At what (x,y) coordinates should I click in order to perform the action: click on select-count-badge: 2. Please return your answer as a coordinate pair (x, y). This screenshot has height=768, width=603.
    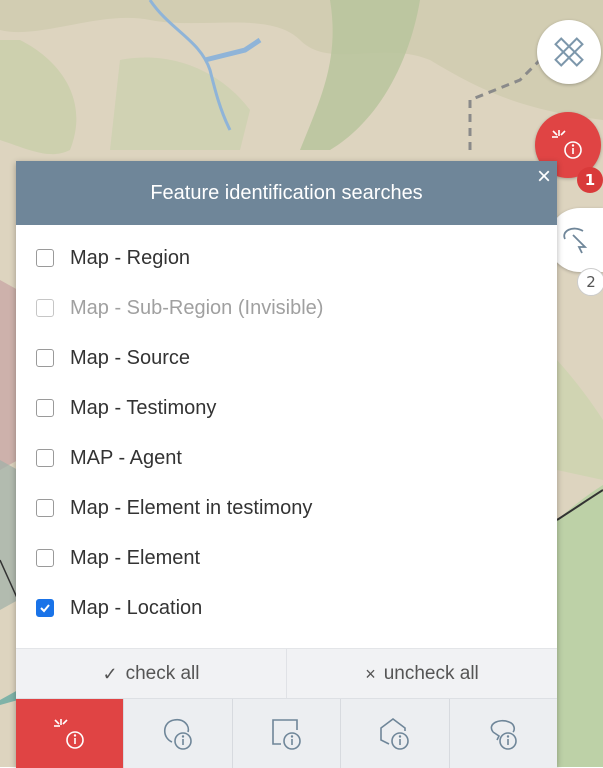
    Looking at the image, I should click on (590, 282).